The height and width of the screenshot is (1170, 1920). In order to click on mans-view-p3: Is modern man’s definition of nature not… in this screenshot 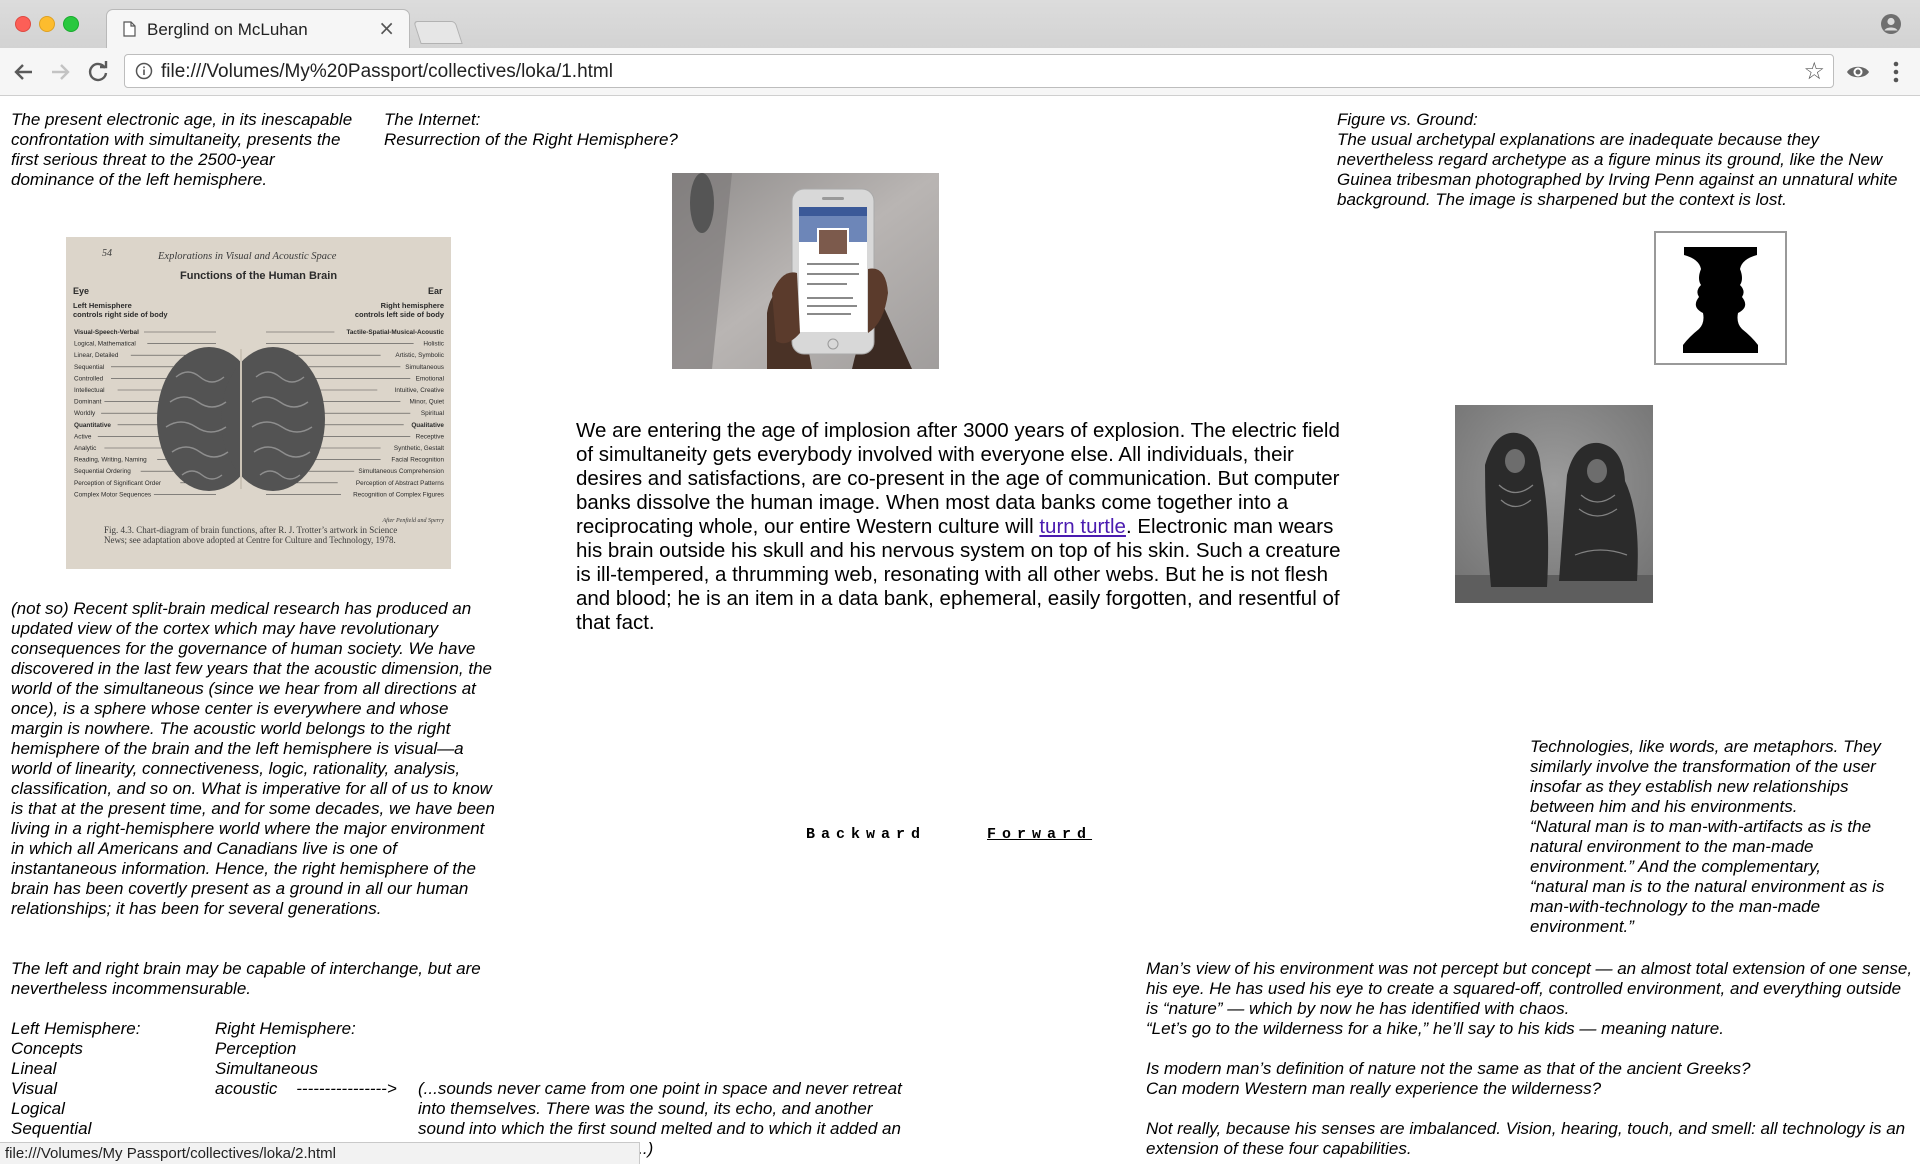, I will do `click(1448, 1068)`.